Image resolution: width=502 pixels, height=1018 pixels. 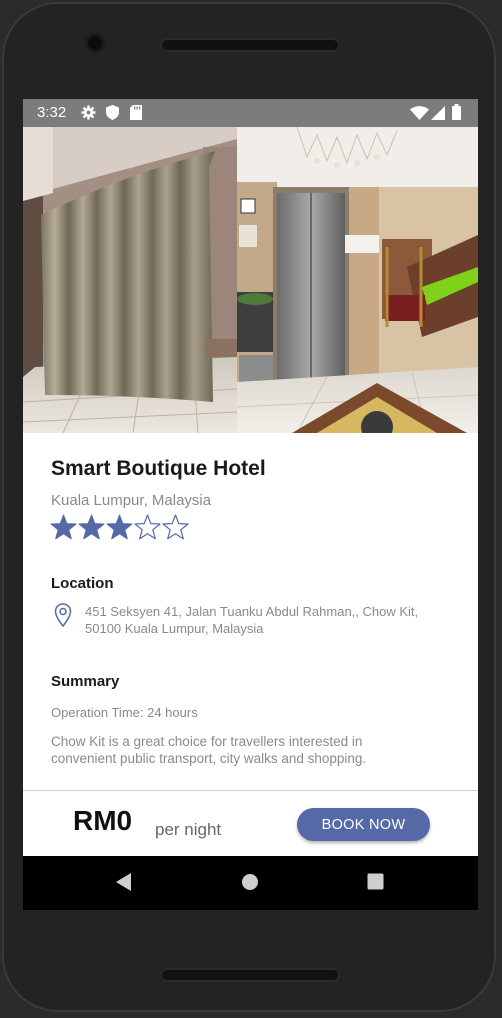 I want to click on bottom-speaker, so click(x=250, y=975).